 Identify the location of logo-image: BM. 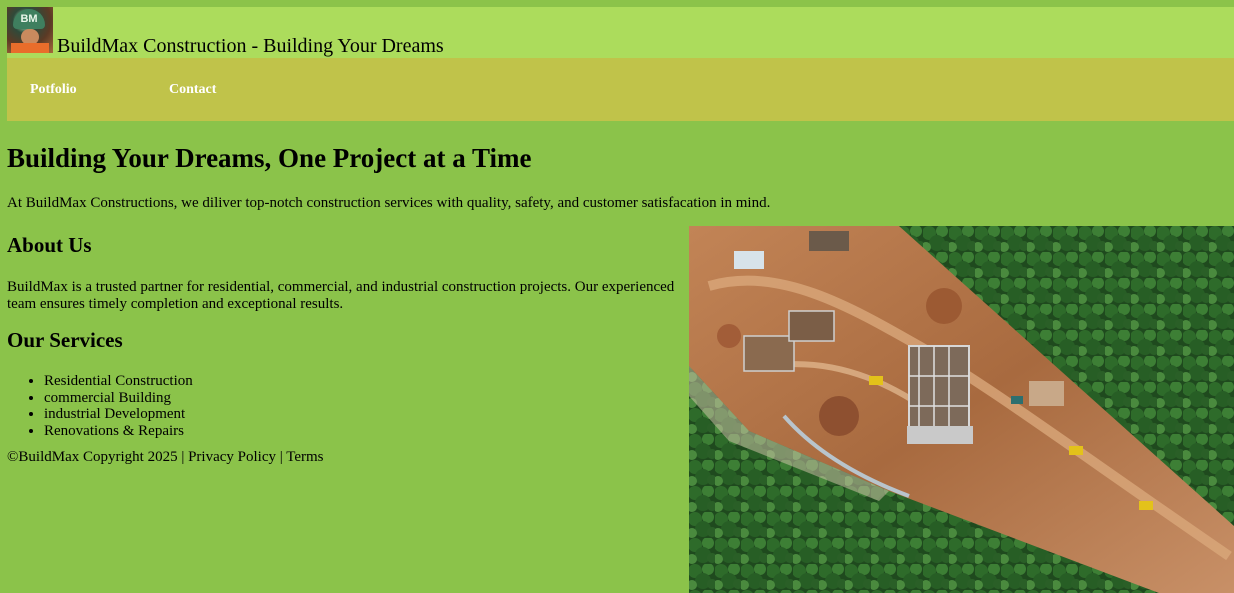
(30, 30).